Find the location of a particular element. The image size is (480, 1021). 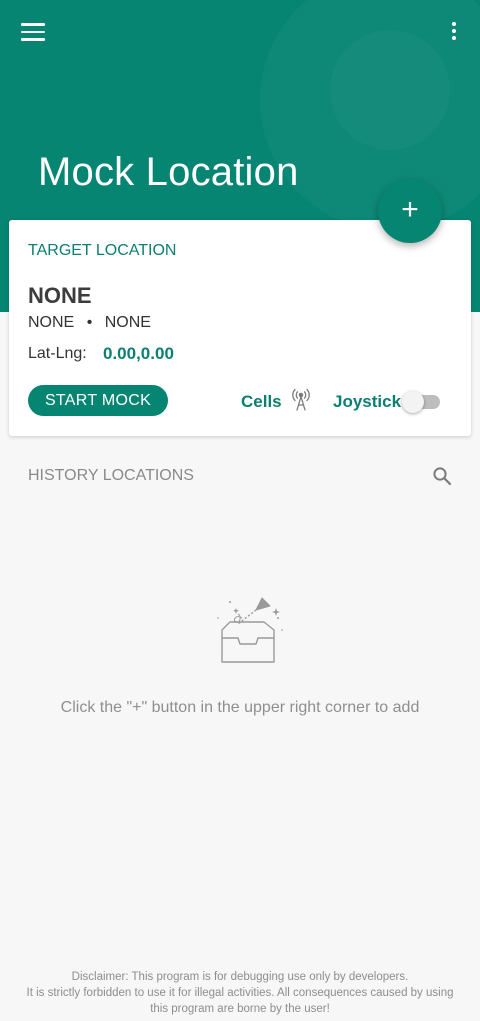

header-decoration-inner is located at coordinates (390, 90).